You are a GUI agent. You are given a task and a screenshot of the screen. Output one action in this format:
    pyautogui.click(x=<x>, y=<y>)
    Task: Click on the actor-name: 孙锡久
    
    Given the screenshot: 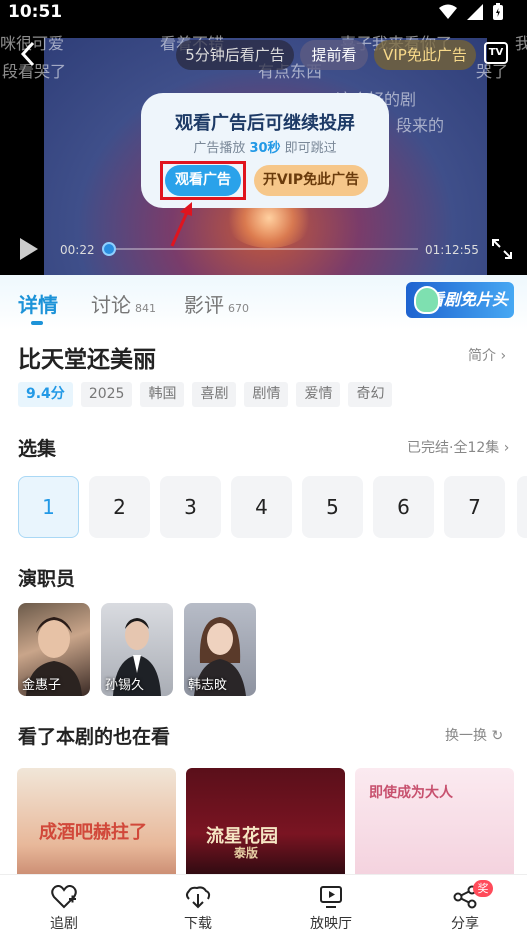 What is the action you would take?
    pyautogui.click(x=125, y=685)
    